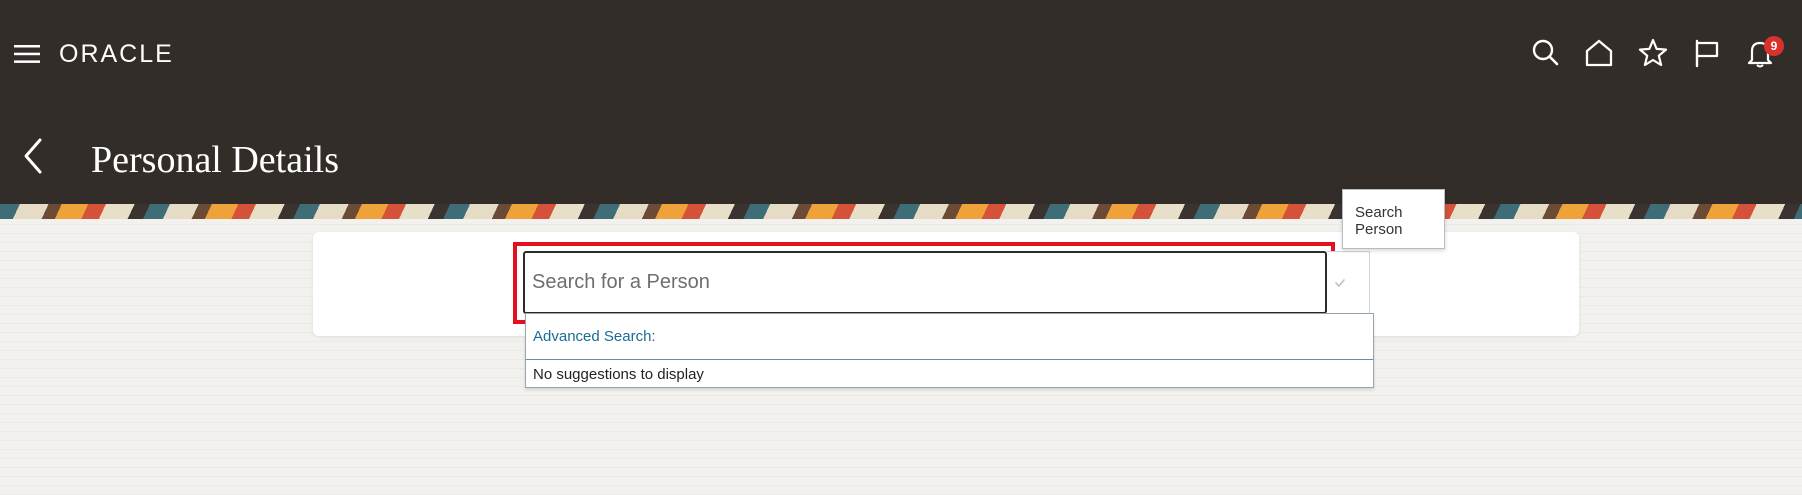 Image resolution: width=1802 pixels, height=495 pixels. Describe the element at coordinates (594, 336) in the screenshot. I see `advanced-search-link: Advanced Search:` at that location.